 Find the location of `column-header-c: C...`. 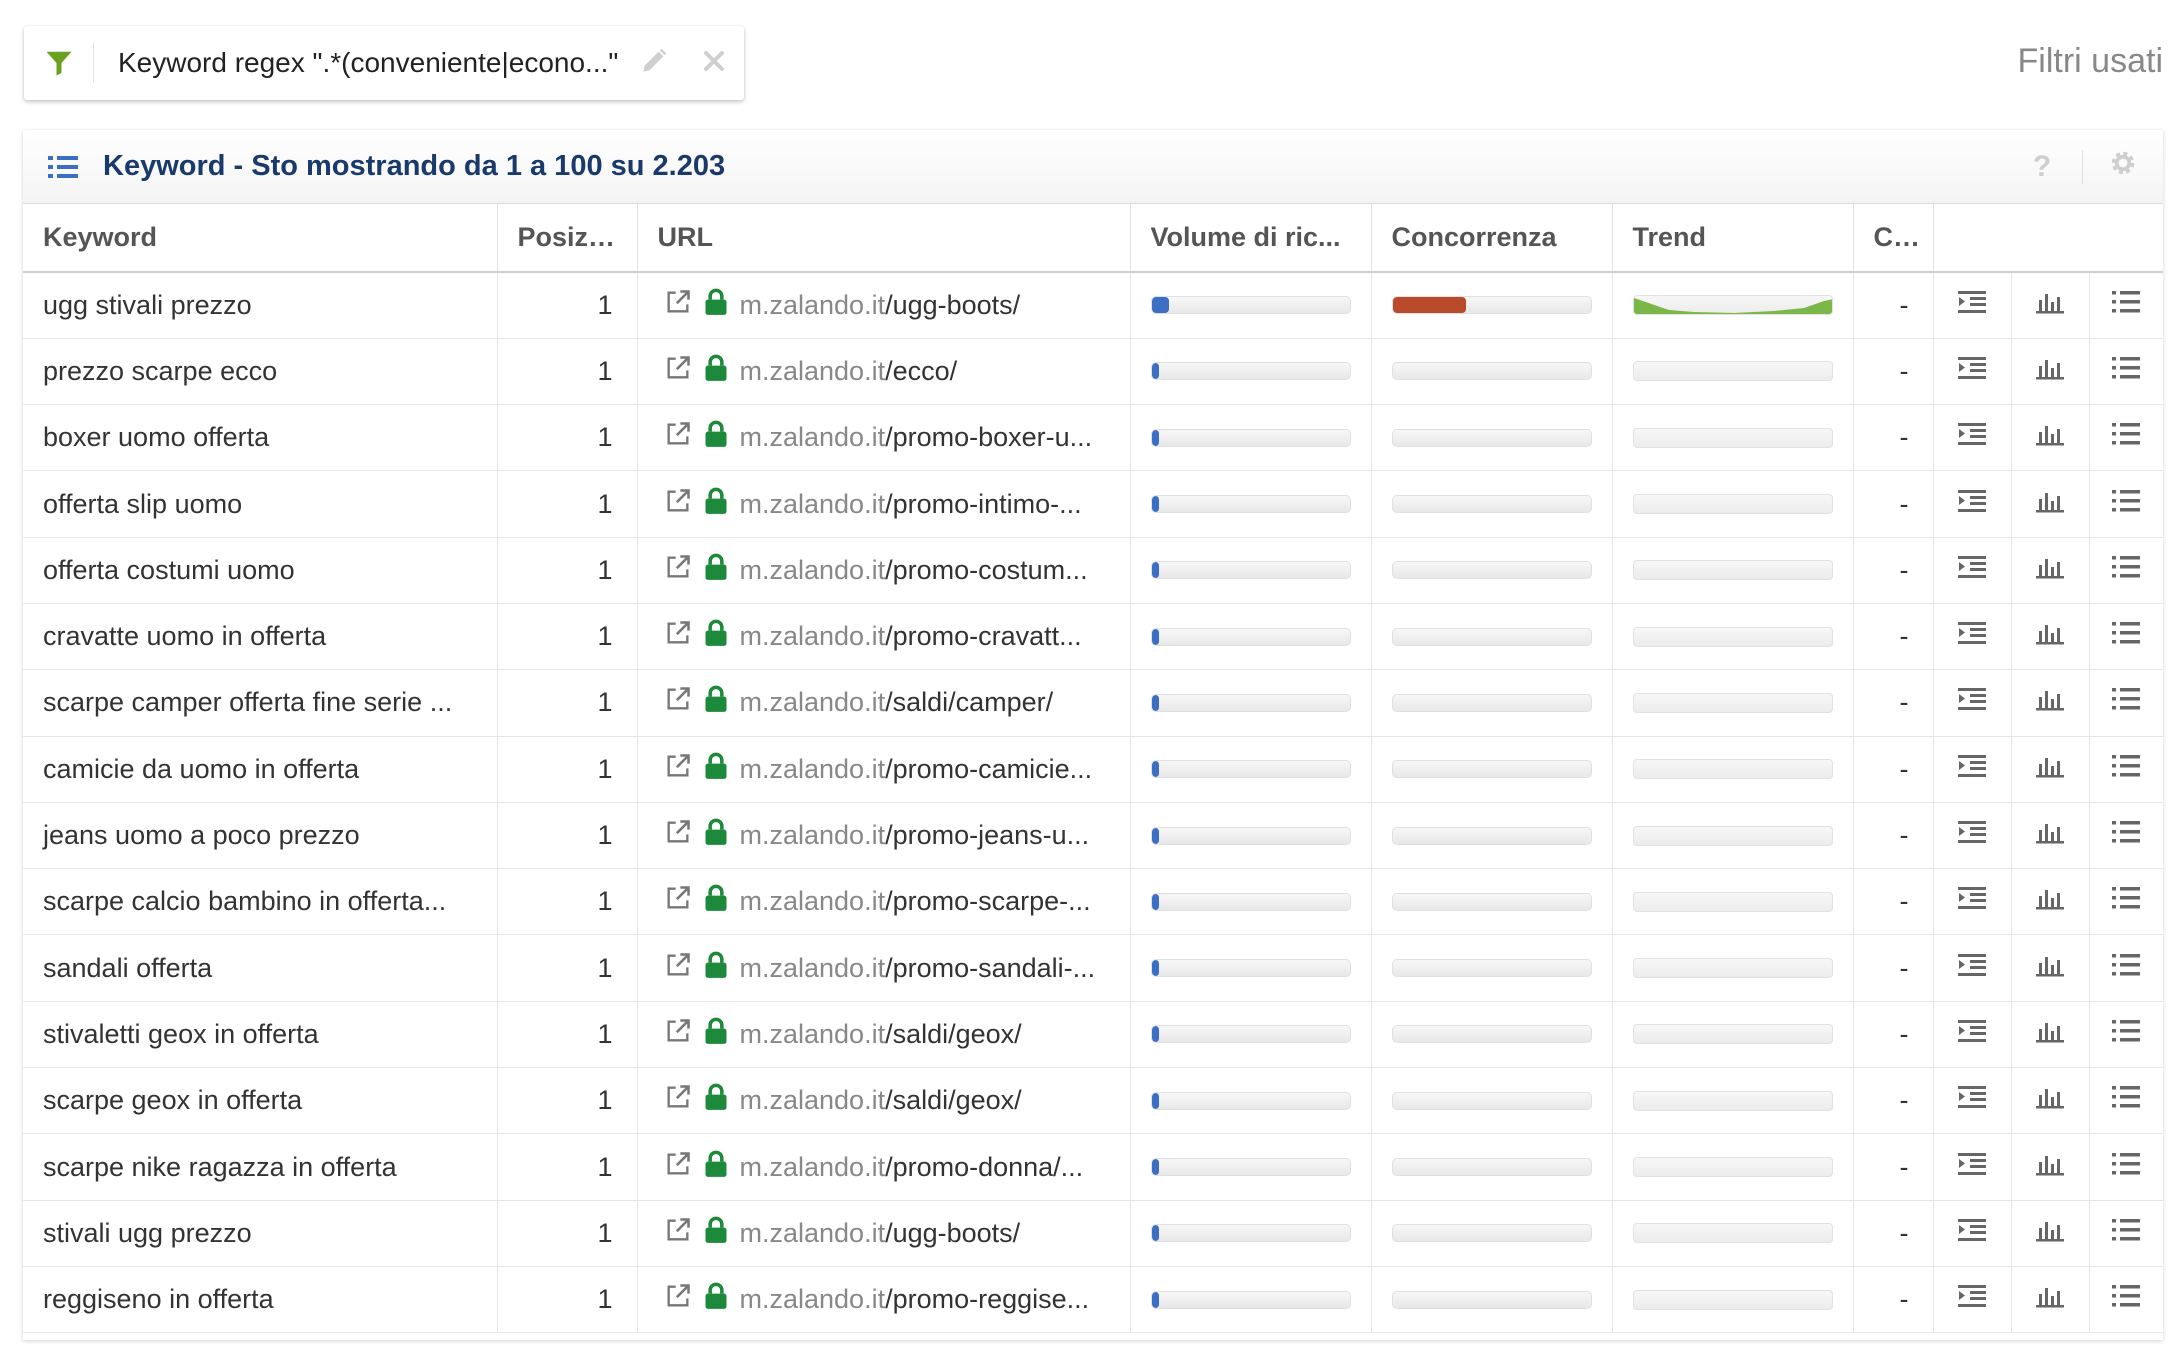

column-header-c: C... is located at coordinates (1893, 238).